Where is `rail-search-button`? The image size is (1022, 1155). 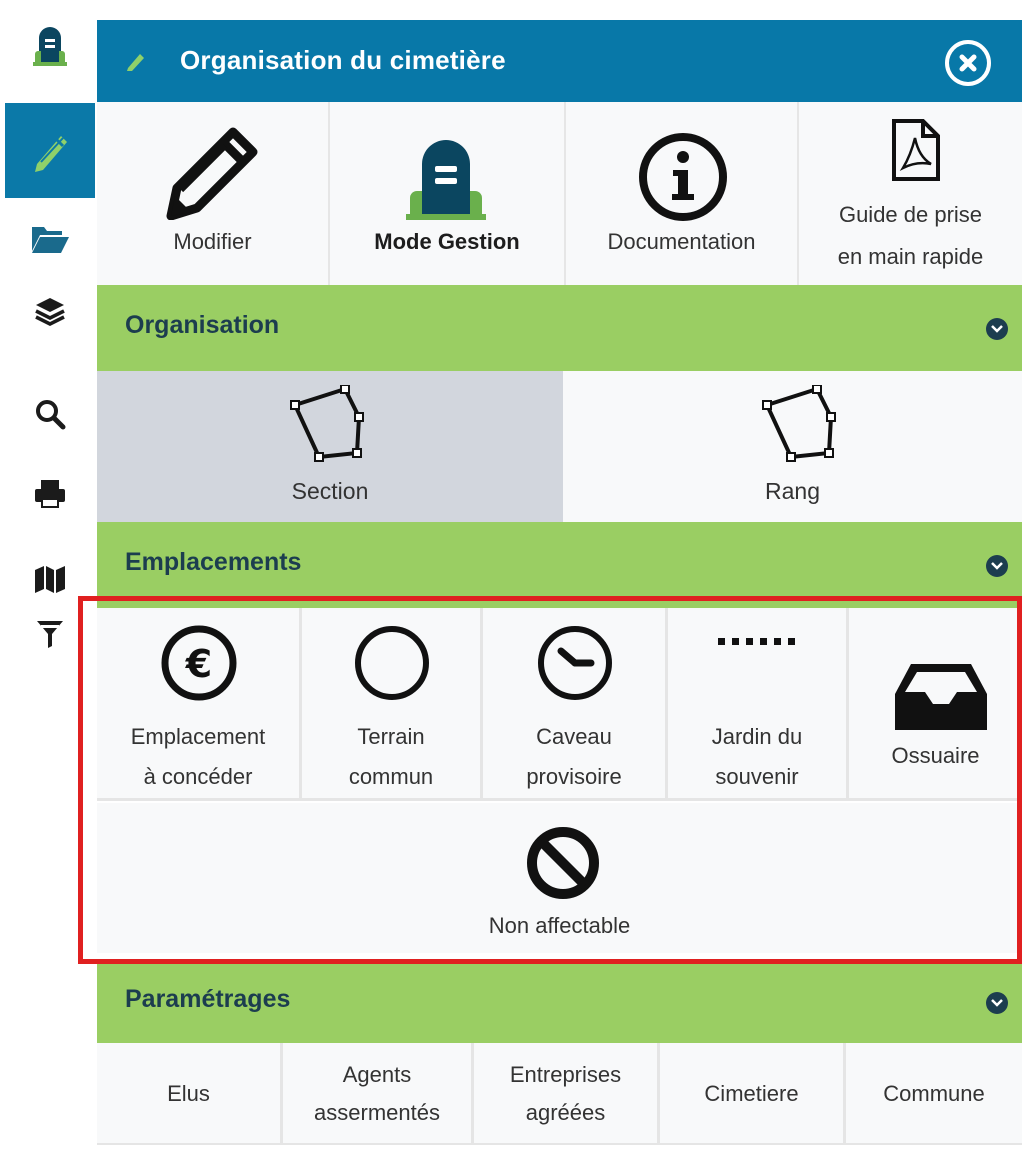 rail-search-button is located at coordinates (50, 414).